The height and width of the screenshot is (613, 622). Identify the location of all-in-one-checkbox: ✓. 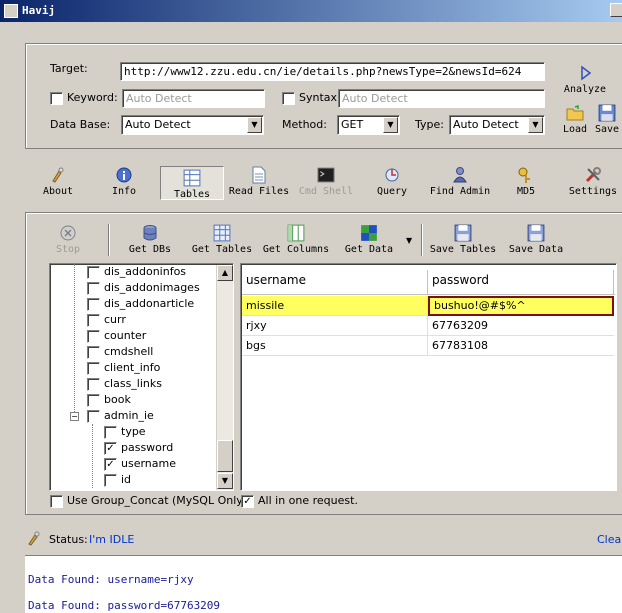
(247, 501).